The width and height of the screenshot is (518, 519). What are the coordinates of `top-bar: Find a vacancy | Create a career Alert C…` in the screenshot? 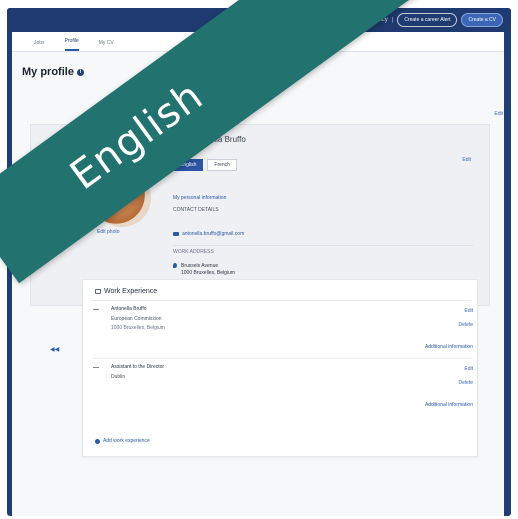 It's located at (259, 20).